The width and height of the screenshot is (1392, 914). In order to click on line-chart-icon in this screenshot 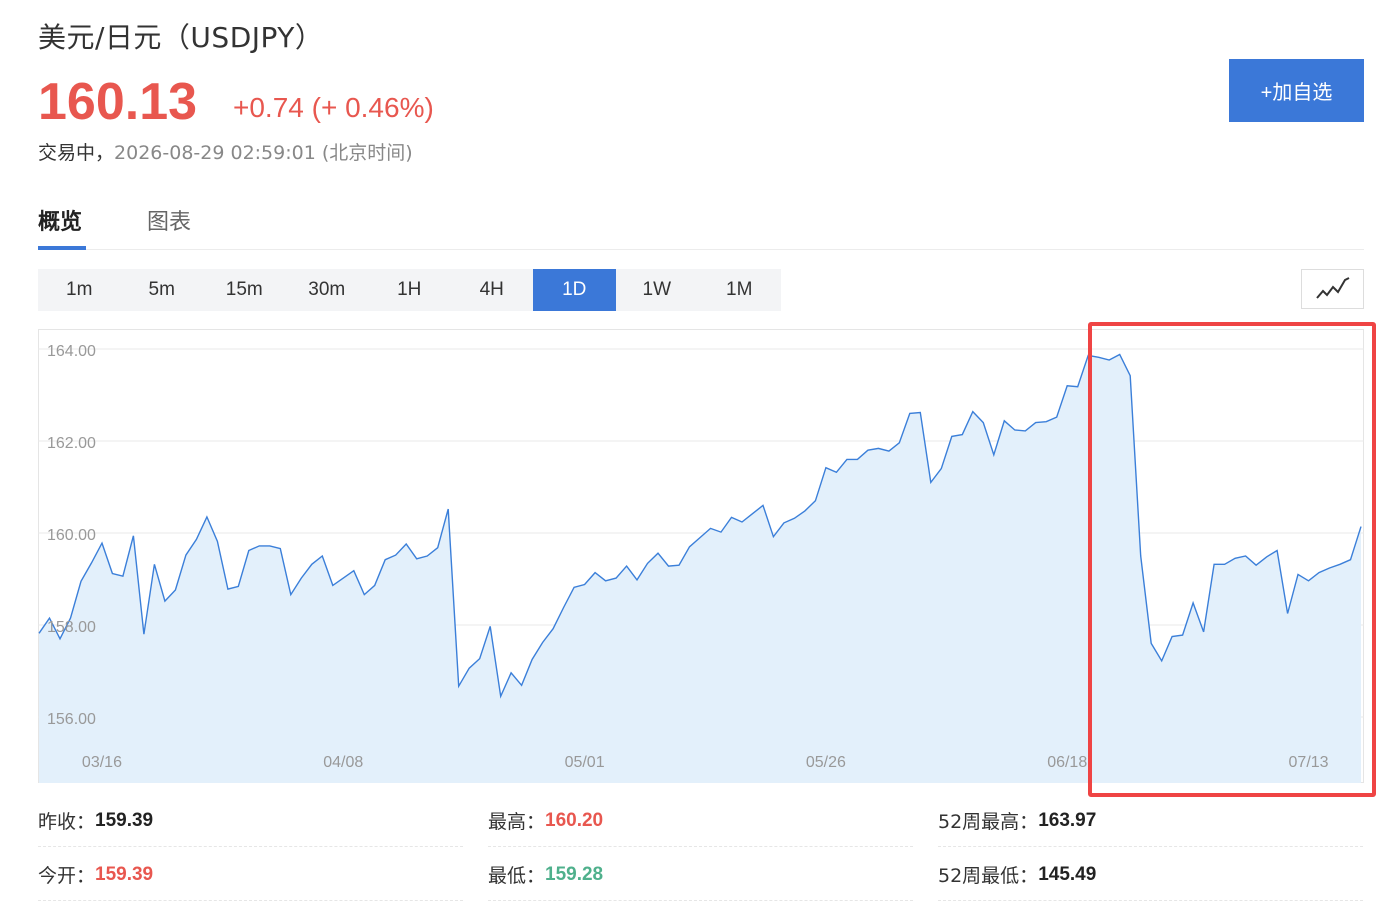, I will do `click(1332, 288)`.